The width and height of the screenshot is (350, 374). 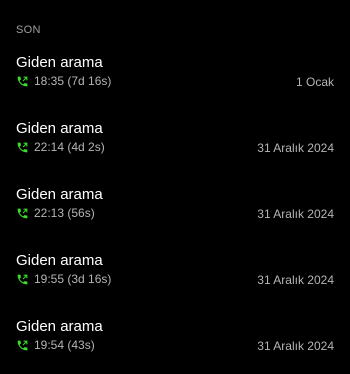 I want to click on call-time-duration: 22:13 (56s), so click(x=64, y=213).